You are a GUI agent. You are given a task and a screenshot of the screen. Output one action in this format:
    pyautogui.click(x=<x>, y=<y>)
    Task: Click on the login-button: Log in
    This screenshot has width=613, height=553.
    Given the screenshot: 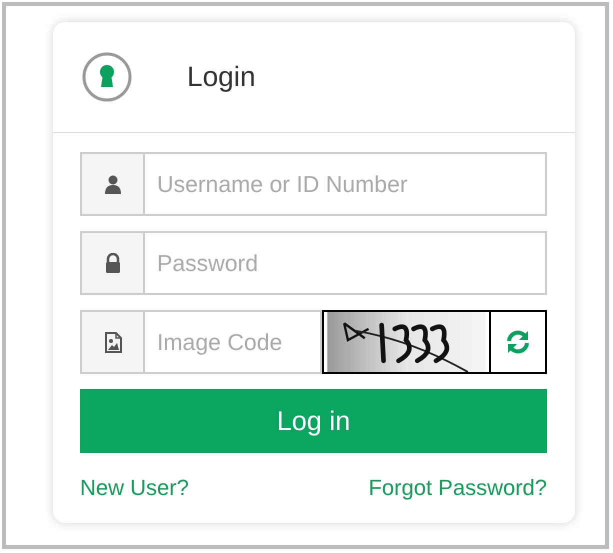 What is the action you would take?
    pyautogui.click(x=313, y=421)
    